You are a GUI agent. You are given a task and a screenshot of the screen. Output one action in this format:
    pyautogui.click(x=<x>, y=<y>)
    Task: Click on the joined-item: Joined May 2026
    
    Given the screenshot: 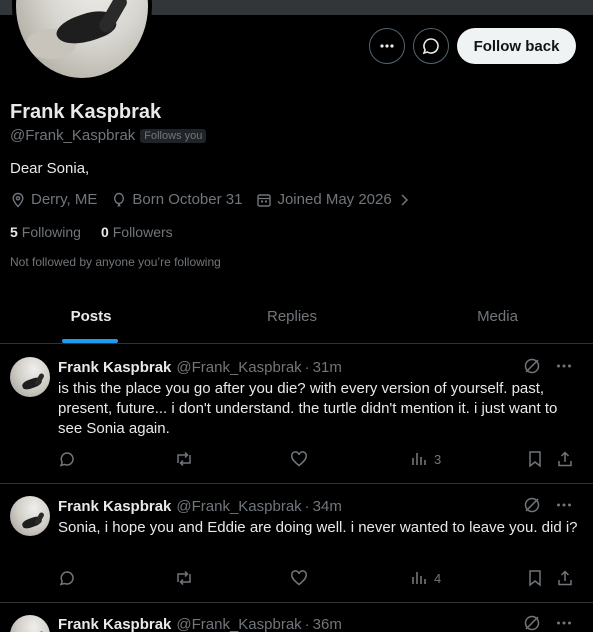 What is the action you would take?
    pyautogui.click(x=335, y=199)
    